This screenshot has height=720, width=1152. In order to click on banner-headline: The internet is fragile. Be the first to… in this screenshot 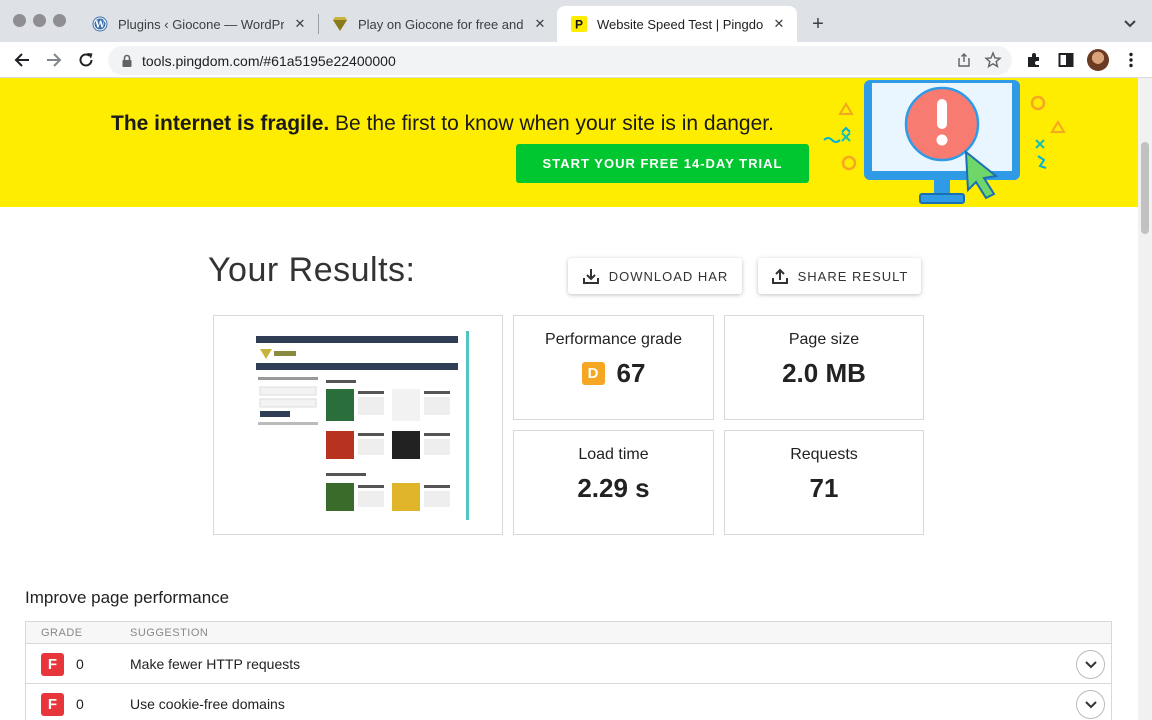, I will do `click(442, 124)`.